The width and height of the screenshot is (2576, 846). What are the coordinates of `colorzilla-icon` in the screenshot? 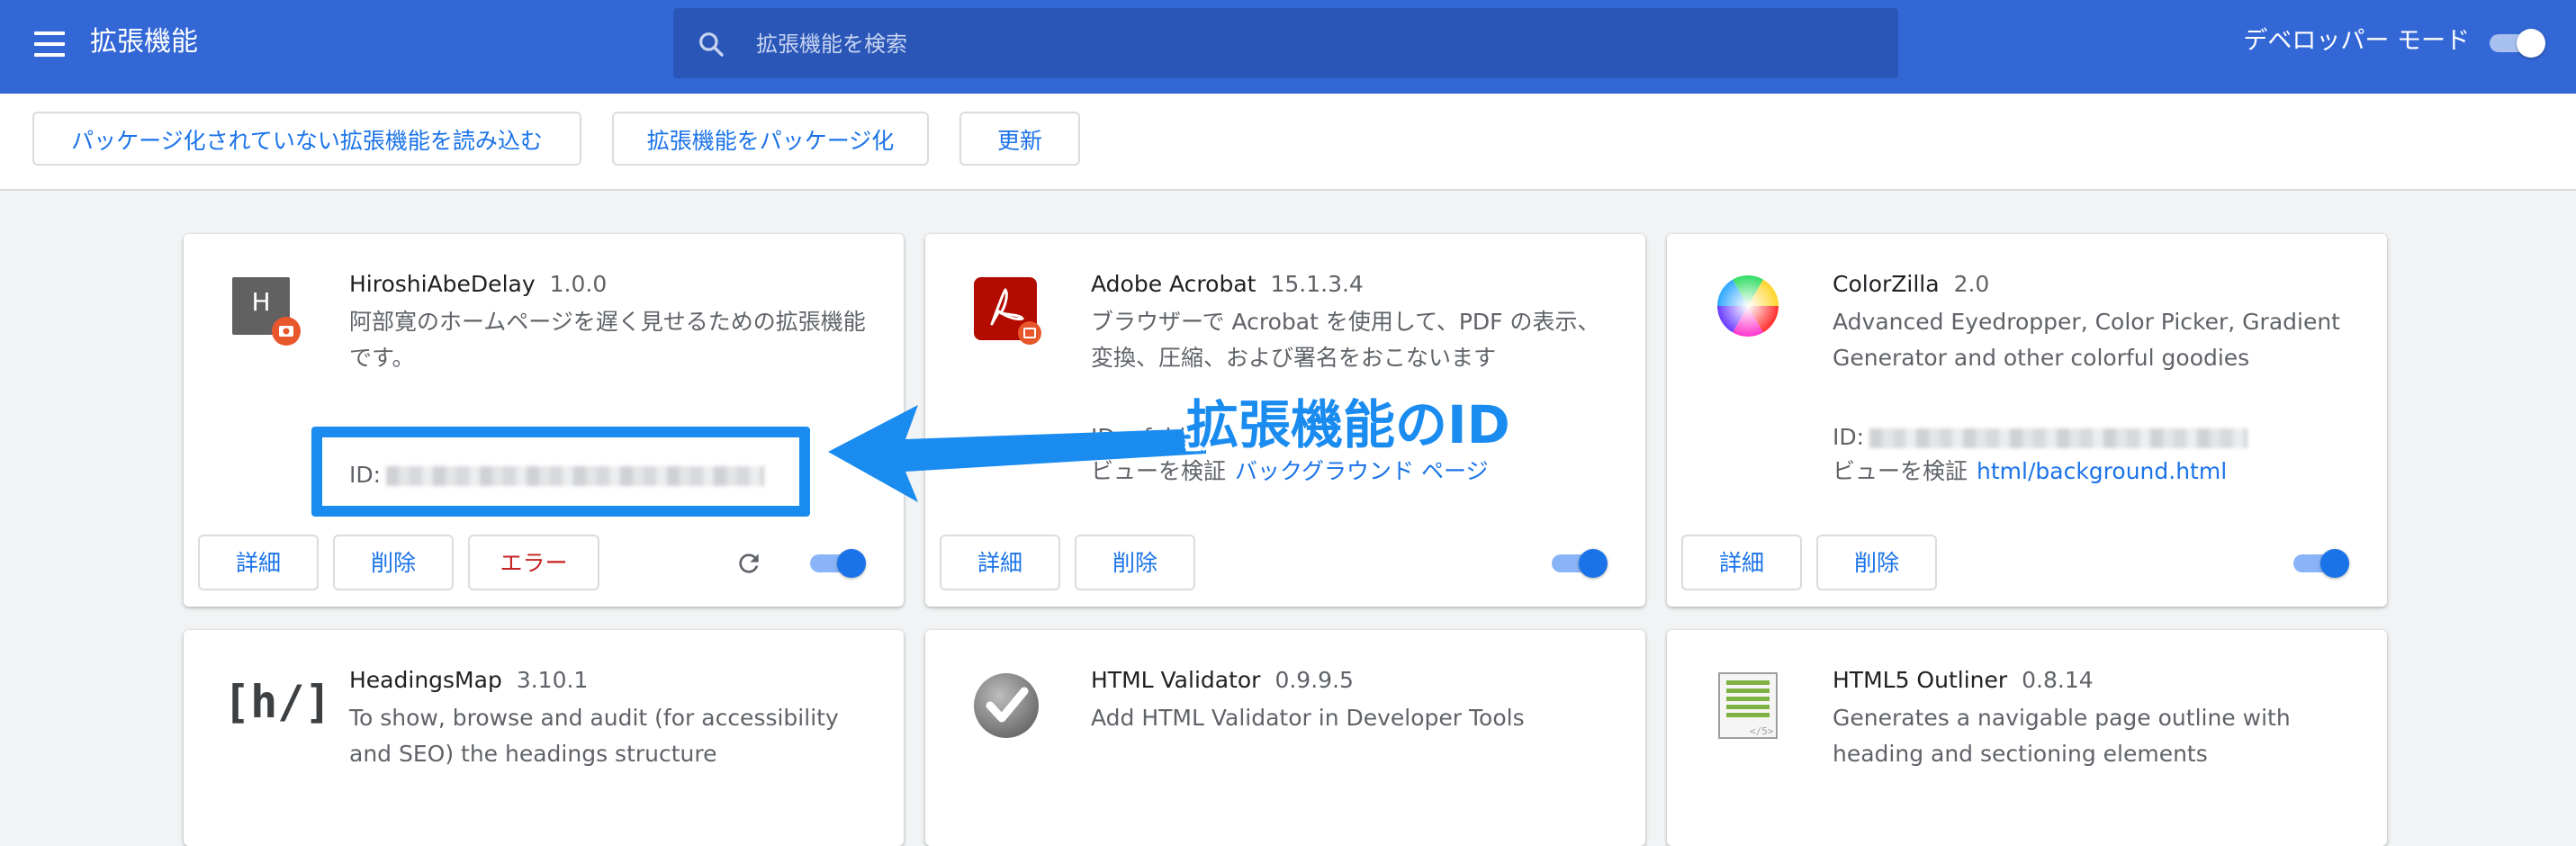 It's located at (1748, 306).